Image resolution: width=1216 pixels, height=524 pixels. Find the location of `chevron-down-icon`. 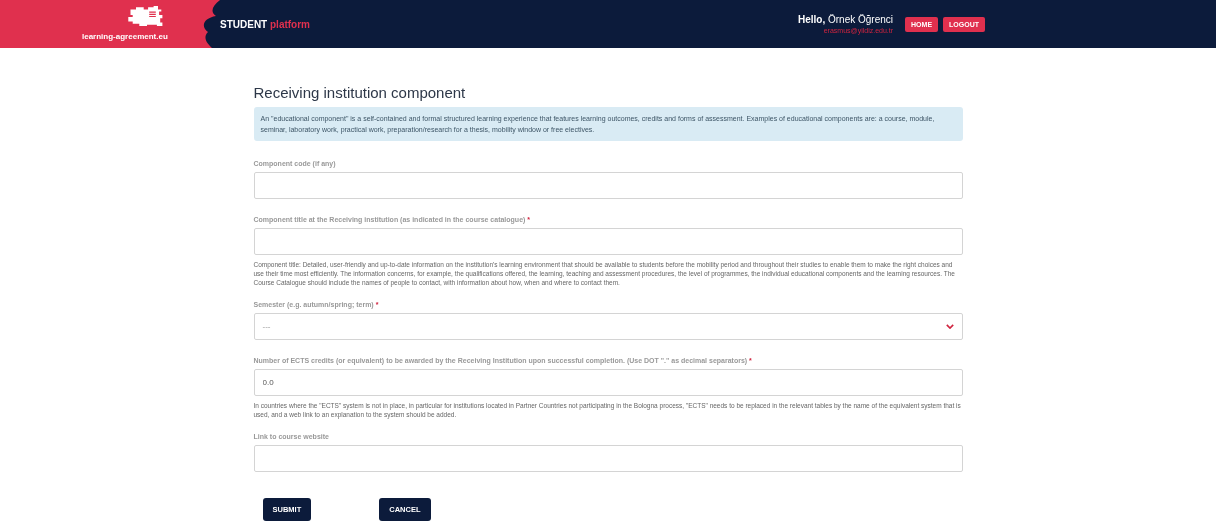

chevron-down-icon is located at coordinates (949, 326).